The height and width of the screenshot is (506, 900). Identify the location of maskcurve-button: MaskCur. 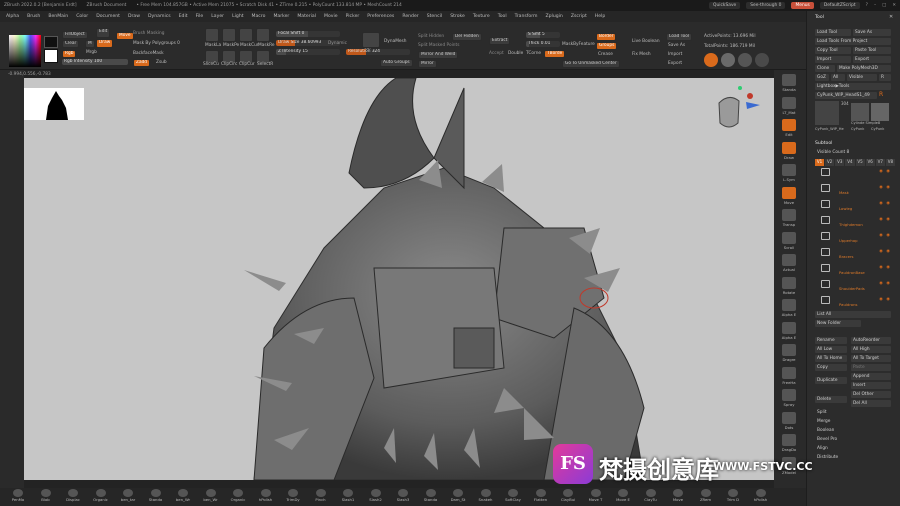
(249, 45).